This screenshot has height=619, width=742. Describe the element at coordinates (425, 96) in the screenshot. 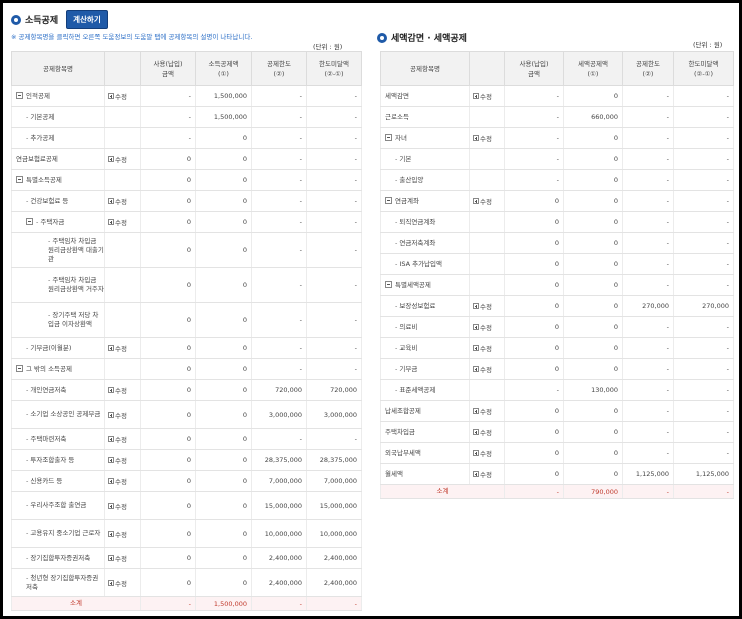

I see `item-name-cell: 세액감면` at that location.